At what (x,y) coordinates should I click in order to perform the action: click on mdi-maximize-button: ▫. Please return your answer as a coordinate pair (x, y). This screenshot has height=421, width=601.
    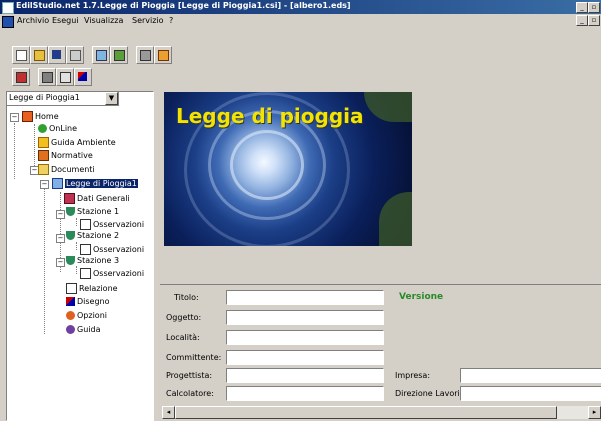
    Looking at the image, I should click on (594, 20).